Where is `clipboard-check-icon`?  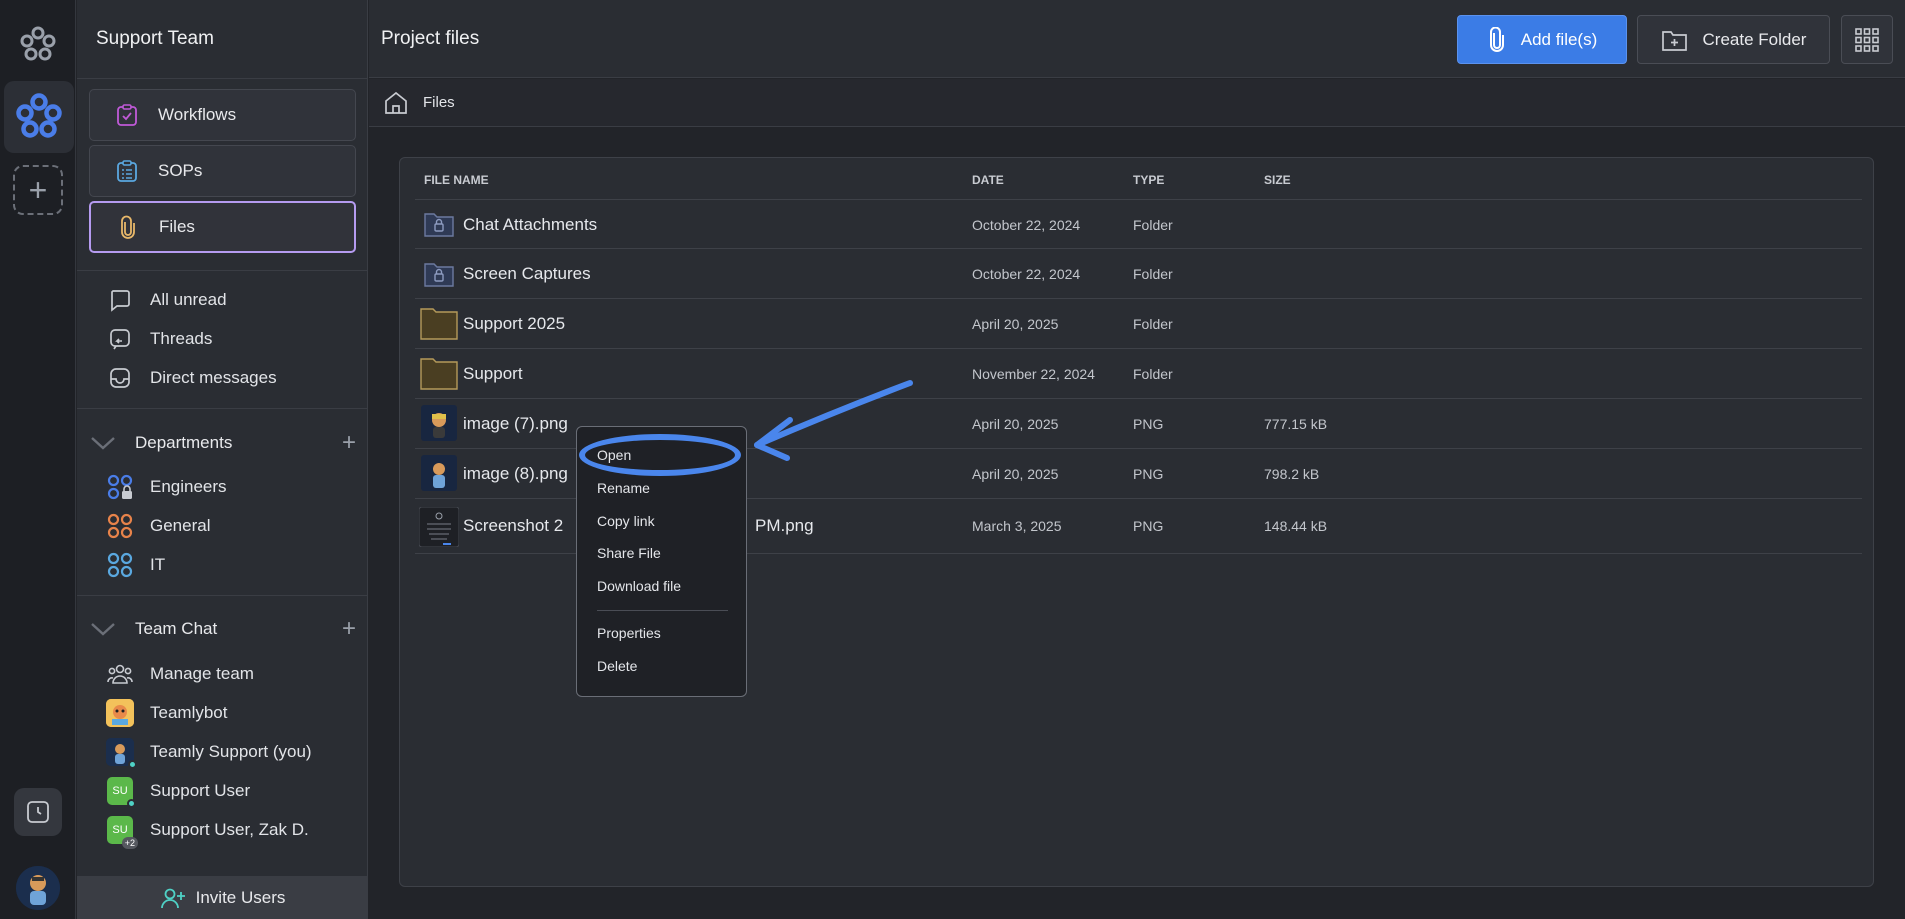 clipboard-check-icon is located at coordinates (127, 115).